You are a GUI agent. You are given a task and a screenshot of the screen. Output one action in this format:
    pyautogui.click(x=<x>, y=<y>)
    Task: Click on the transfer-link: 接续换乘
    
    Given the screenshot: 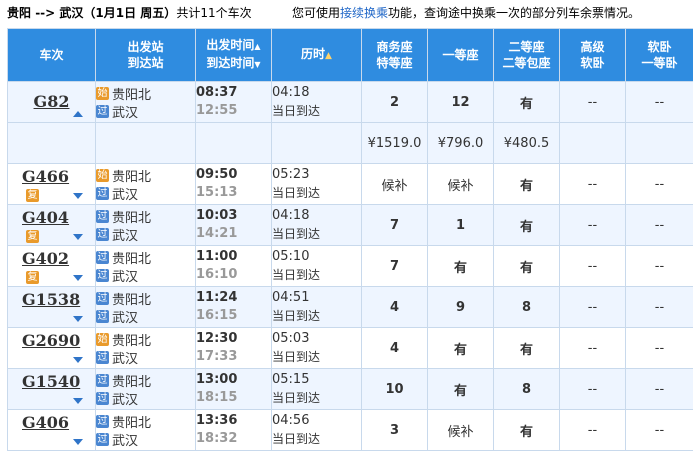 What is the action you would take?
    pyautogui.click(x=364, y=13)
    